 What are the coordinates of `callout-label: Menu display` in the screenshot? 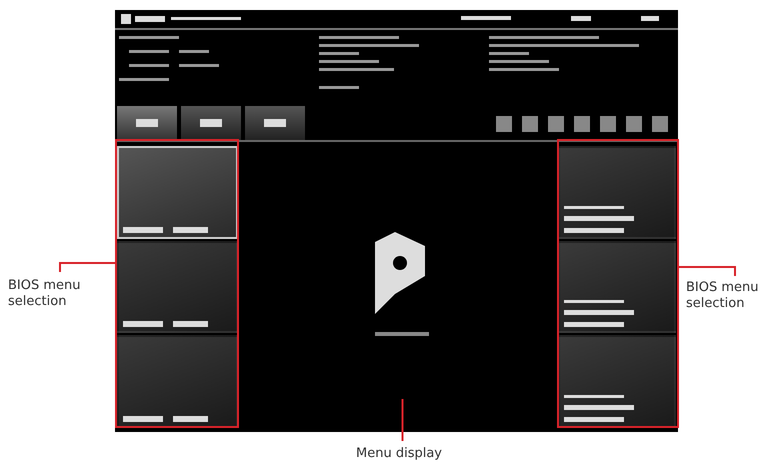 It's located at (399, 454).